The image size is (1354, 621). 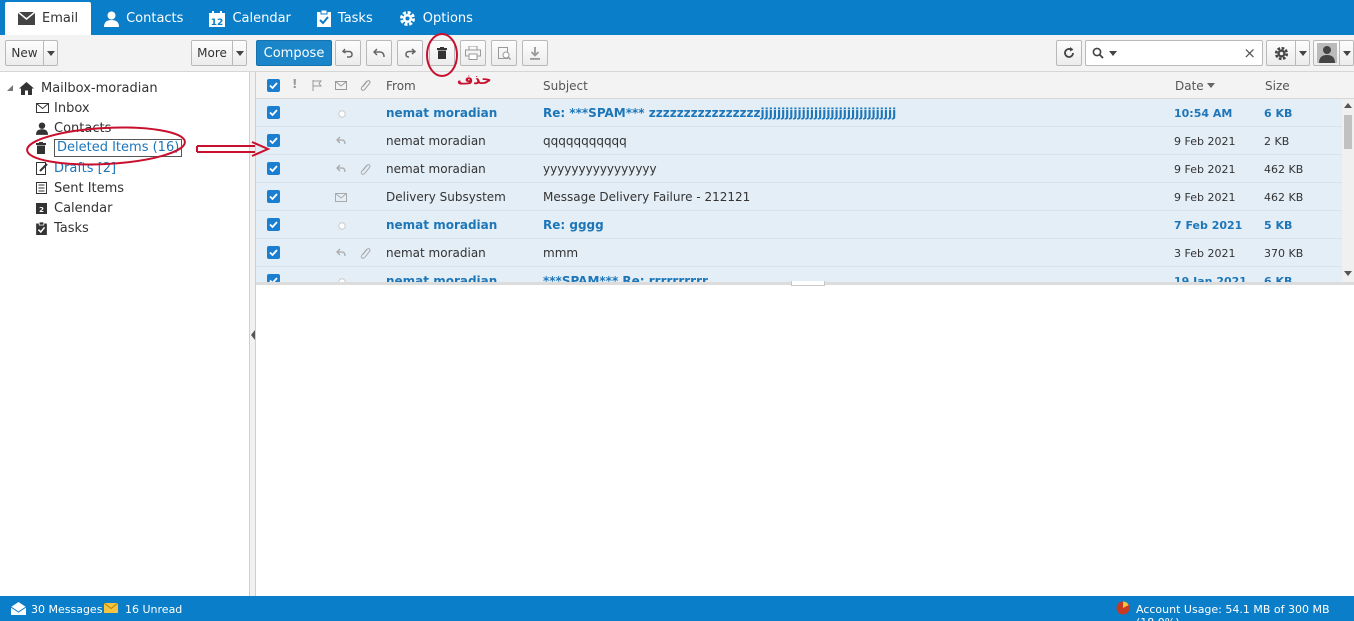 What do you see at coordinates (155, 18) in the screenshot?
I see `tab-label: Contacts` at bounding box center [155, 18].